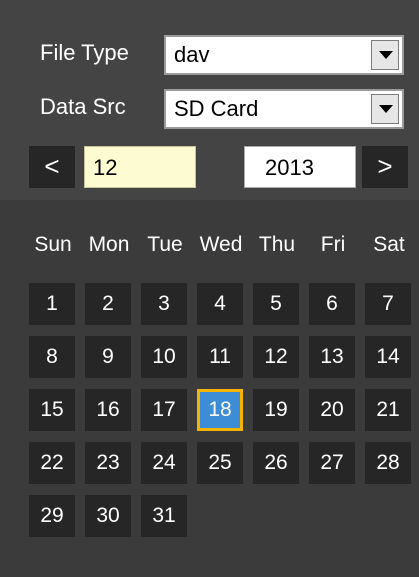  What do you see at coordinates (52, 410) in the screenshot?
I see `day-cell: 15` at bounding box center [52, 410].